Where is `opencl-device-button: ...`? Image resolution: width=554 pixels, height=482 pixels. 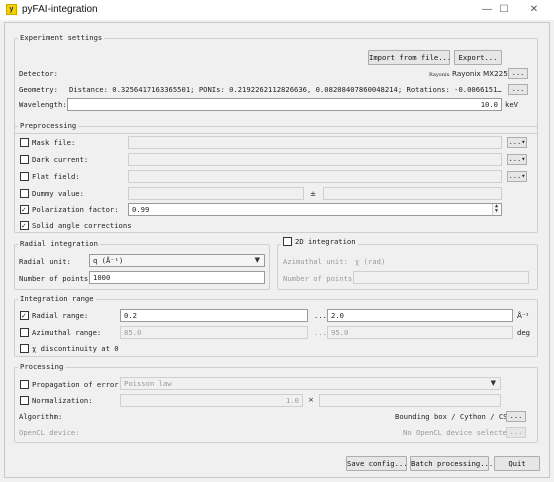 opencl-device-button: ... is located at coordinates (516, 432).